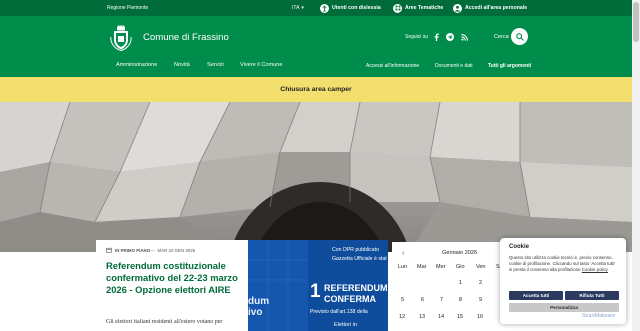  Describe the element at coordinates (261, 65) in the screenshot. I see `nav-item-vivere-il-comune: Vivere il Comune` at that location.